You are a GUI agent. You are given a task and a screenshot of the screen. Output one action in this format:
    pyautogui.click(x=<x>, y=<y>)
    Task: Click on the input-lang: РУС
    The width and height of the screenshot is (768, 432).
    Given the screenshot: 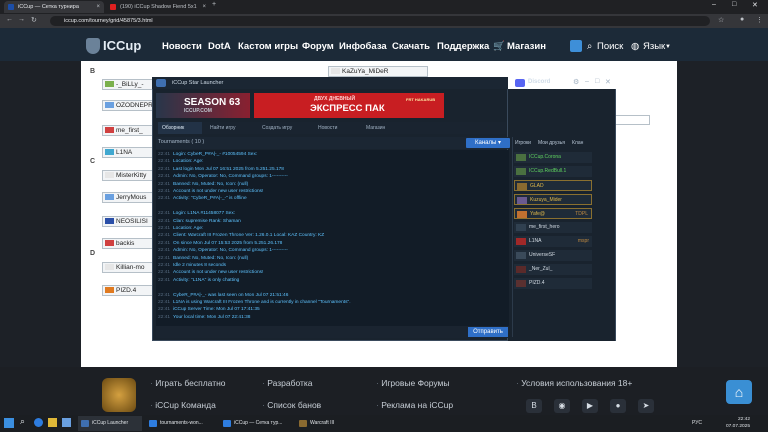 What is the action you would take?
    pyautogui.click(x=697, y=423)
    